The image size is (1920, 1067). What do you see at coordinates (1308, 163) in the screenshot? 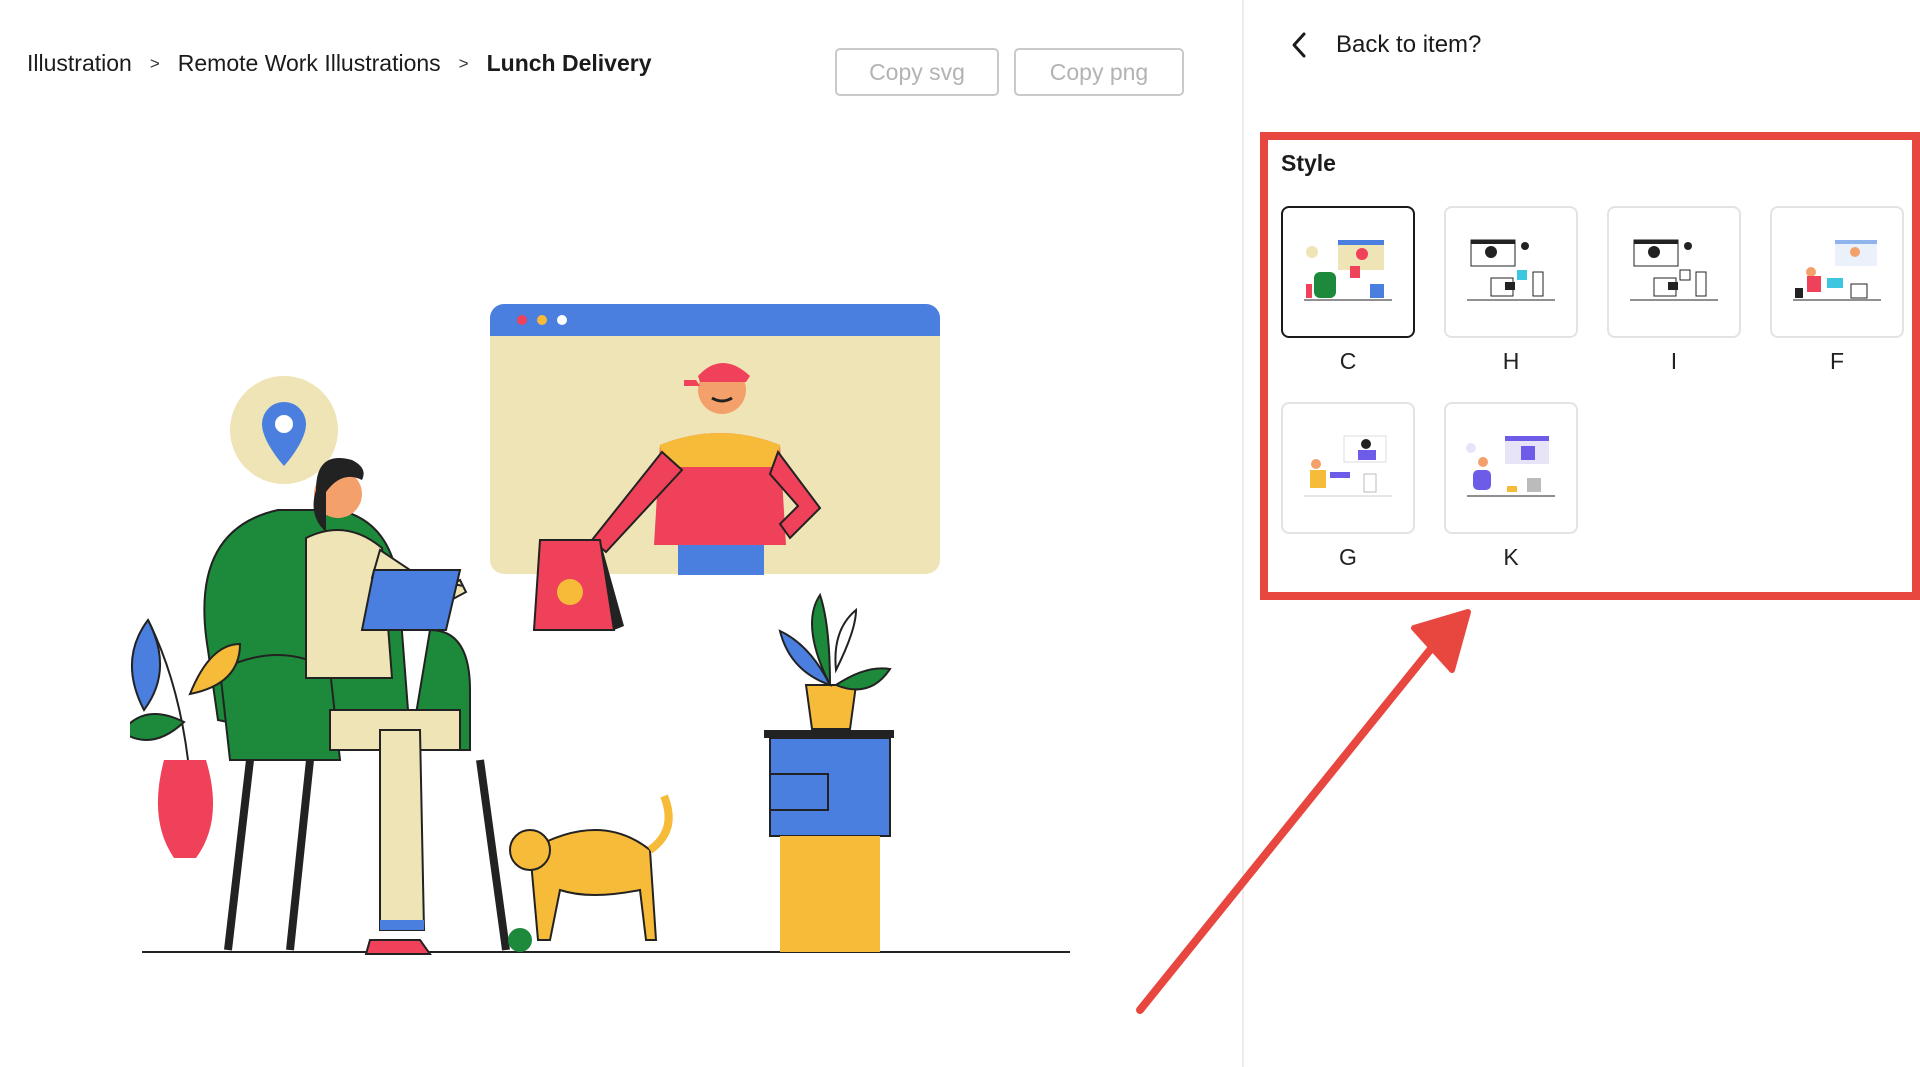
I see `style-section-title: Style` at bounding box center [1308, 163].